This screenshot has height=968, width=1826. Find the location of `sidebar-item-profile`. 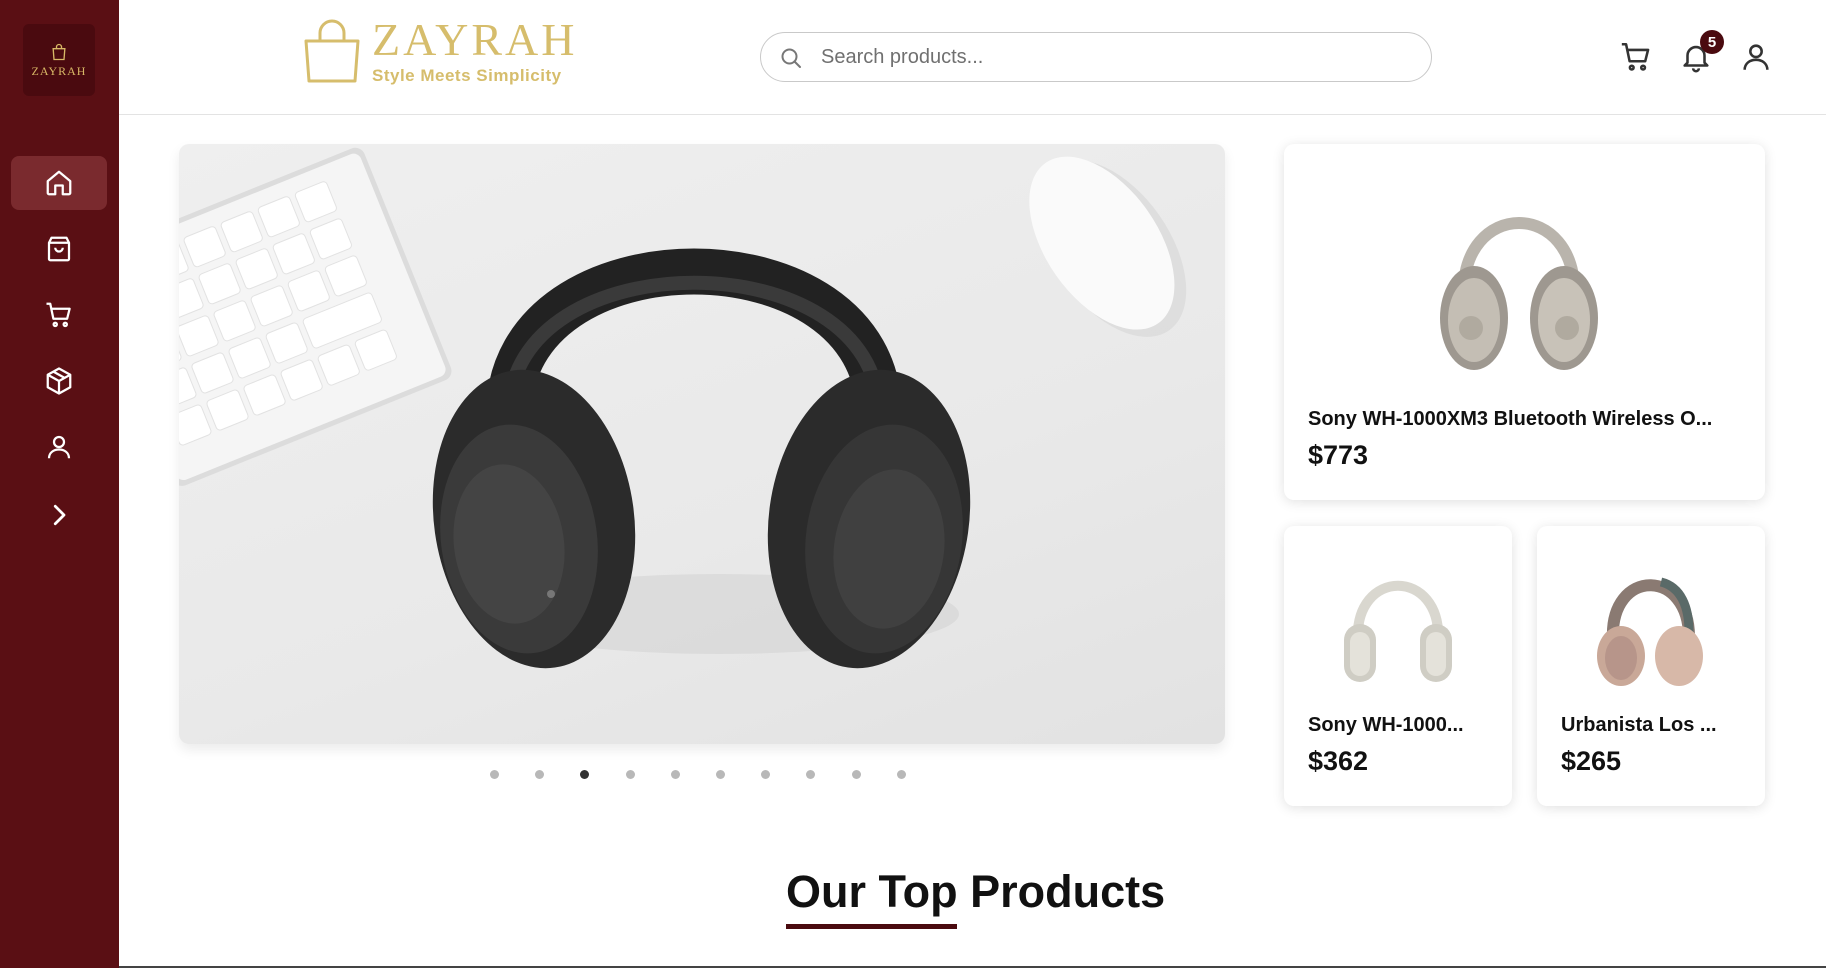

sidebar-item-profile is located at coordinates (59, 447).